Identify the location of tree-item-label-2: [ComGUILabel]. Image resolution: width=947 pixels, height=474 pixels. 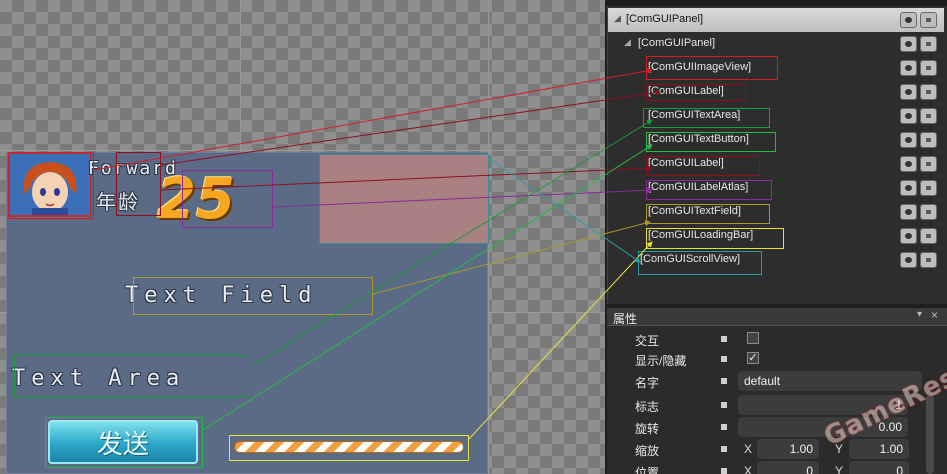
(776, 164).